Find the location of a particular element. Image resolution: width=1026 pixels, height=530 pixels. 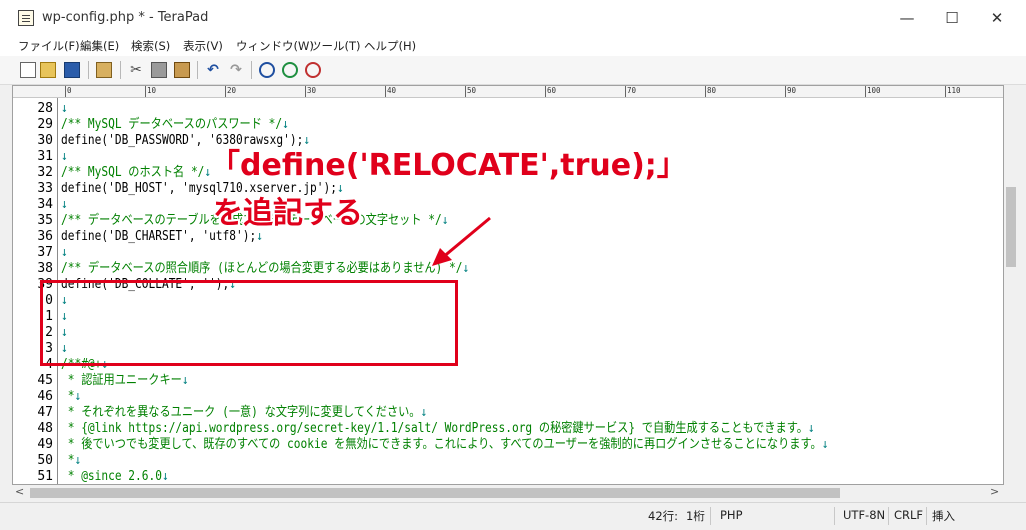

status-mode: PHP is located at coordinates (731, 515).